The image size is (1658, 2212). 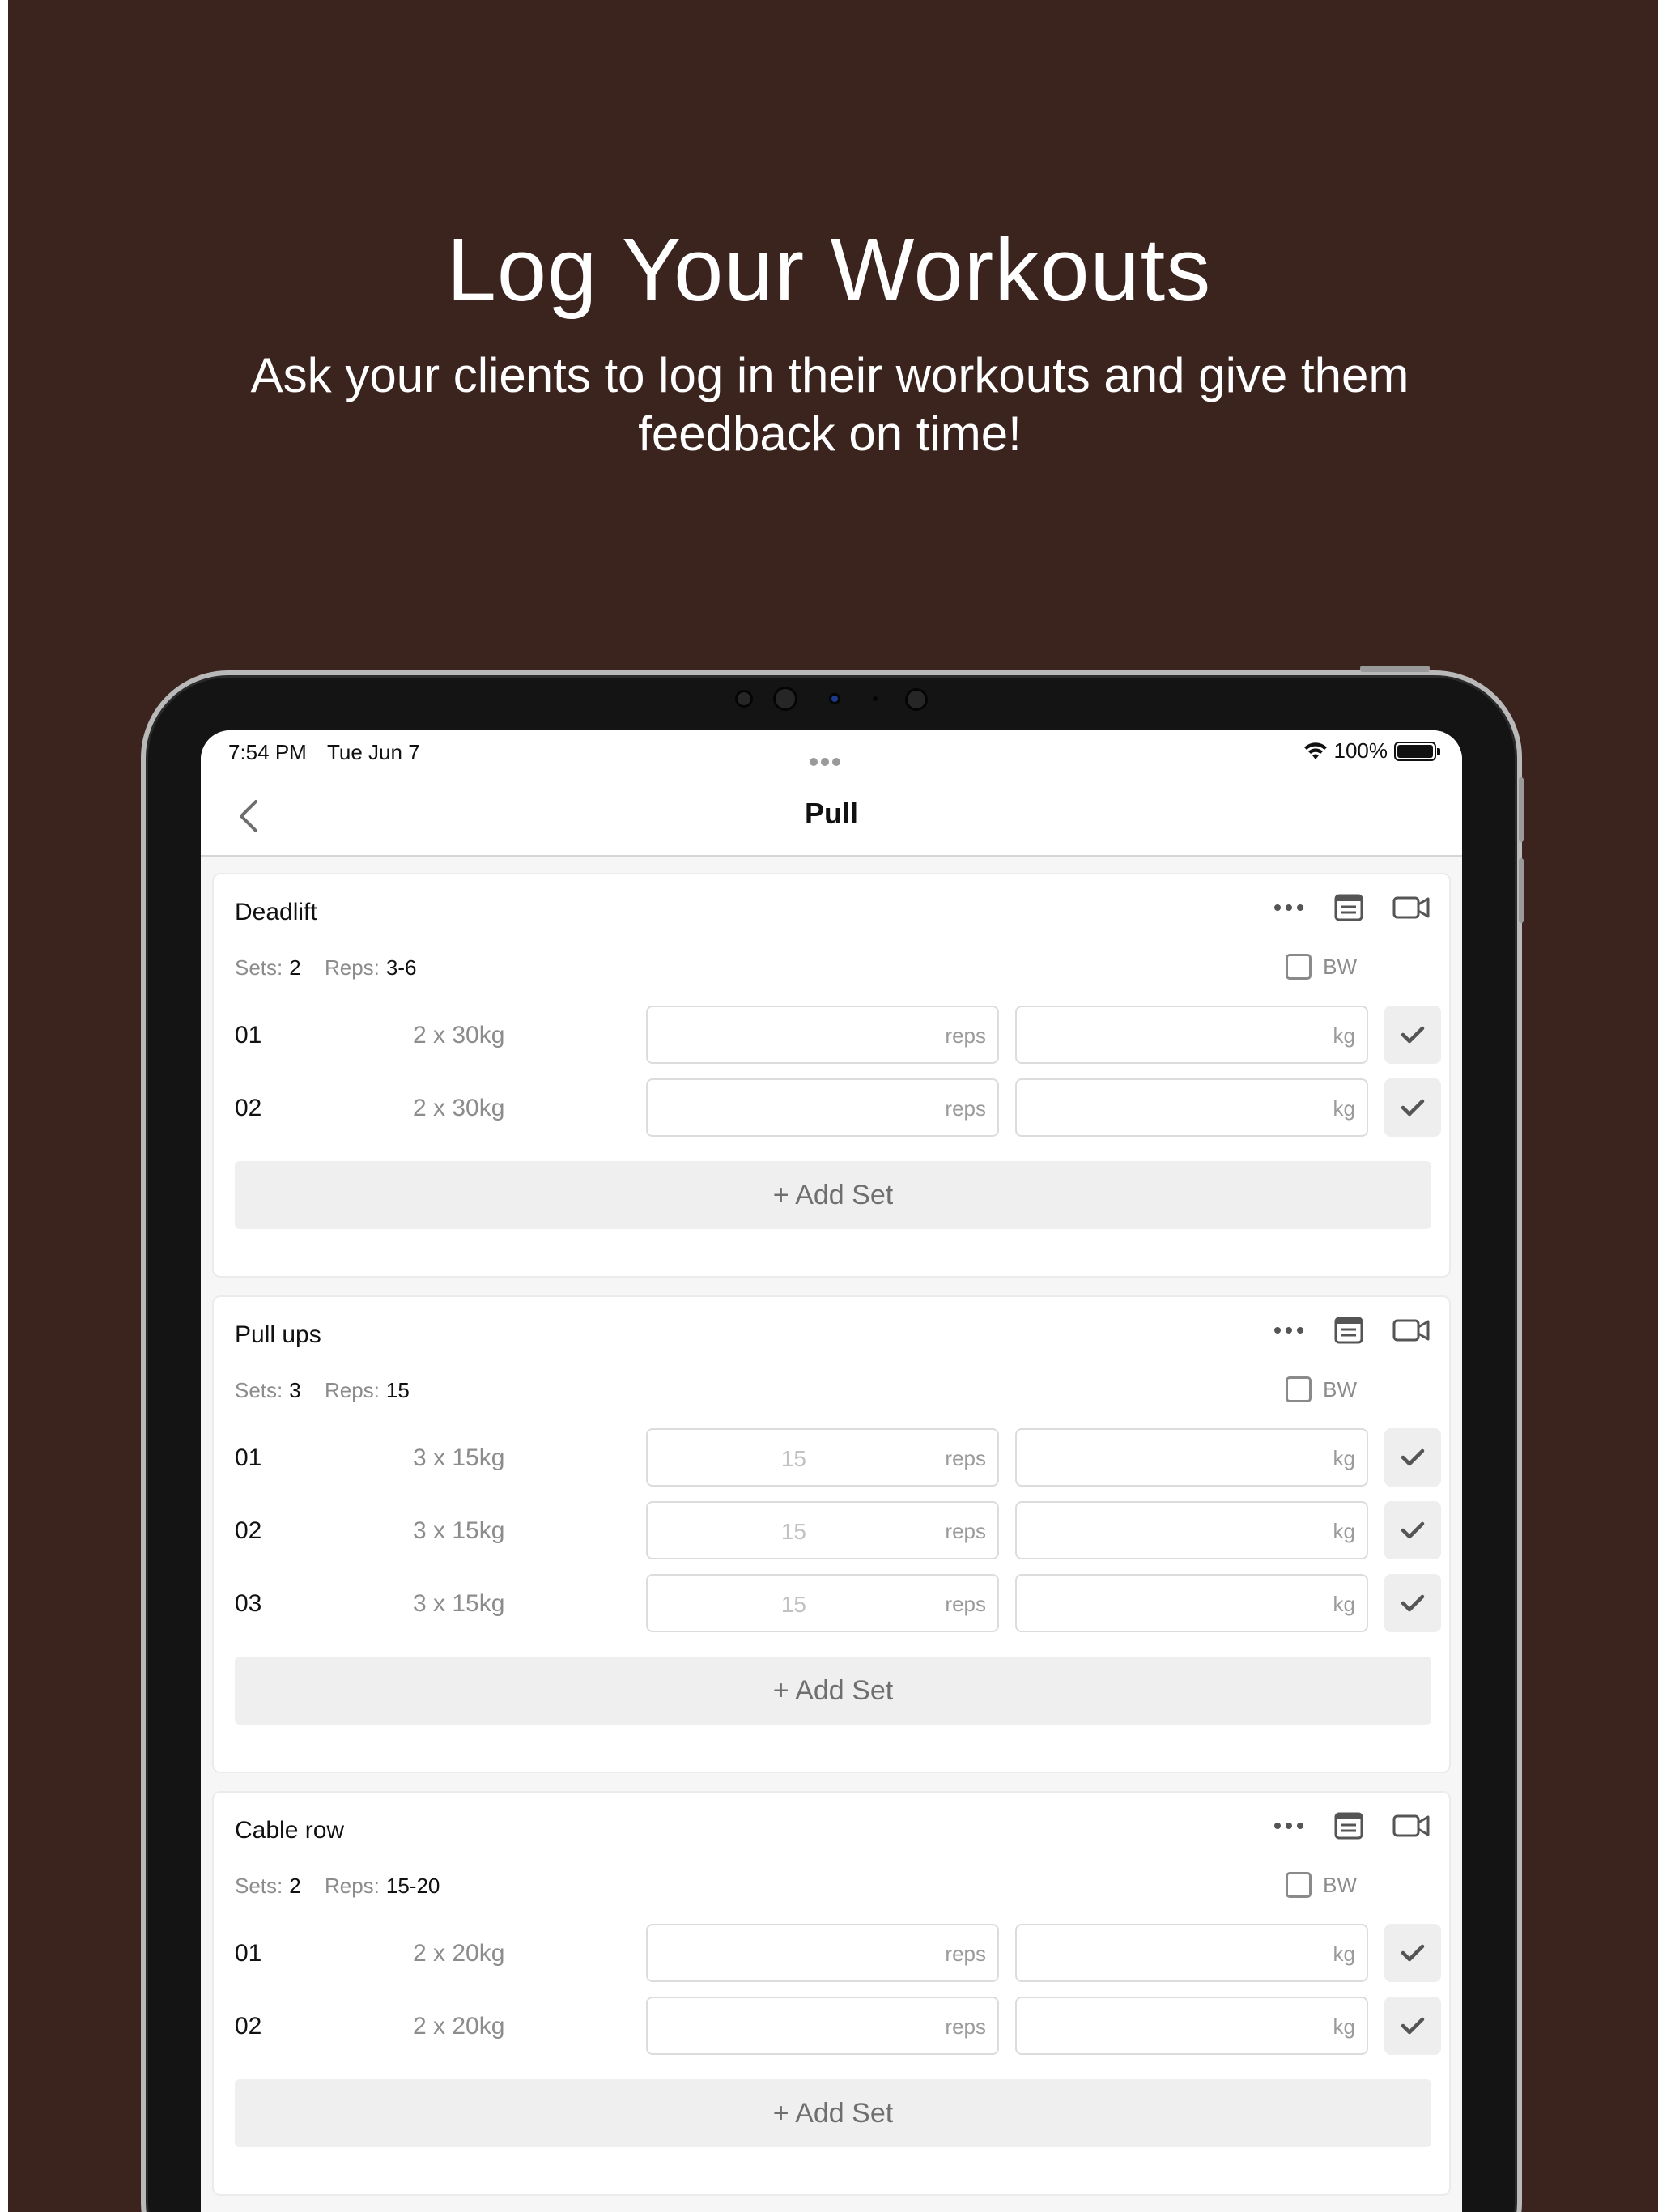 I want to click on sets-value: 2, so click(x=295, y=968).